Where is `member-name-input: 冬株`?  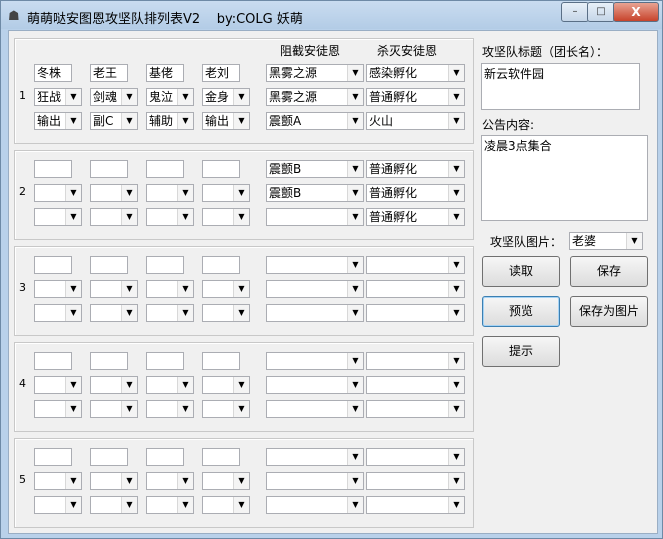
member-name-input: 冬株 is located at coordinates (53, 73).